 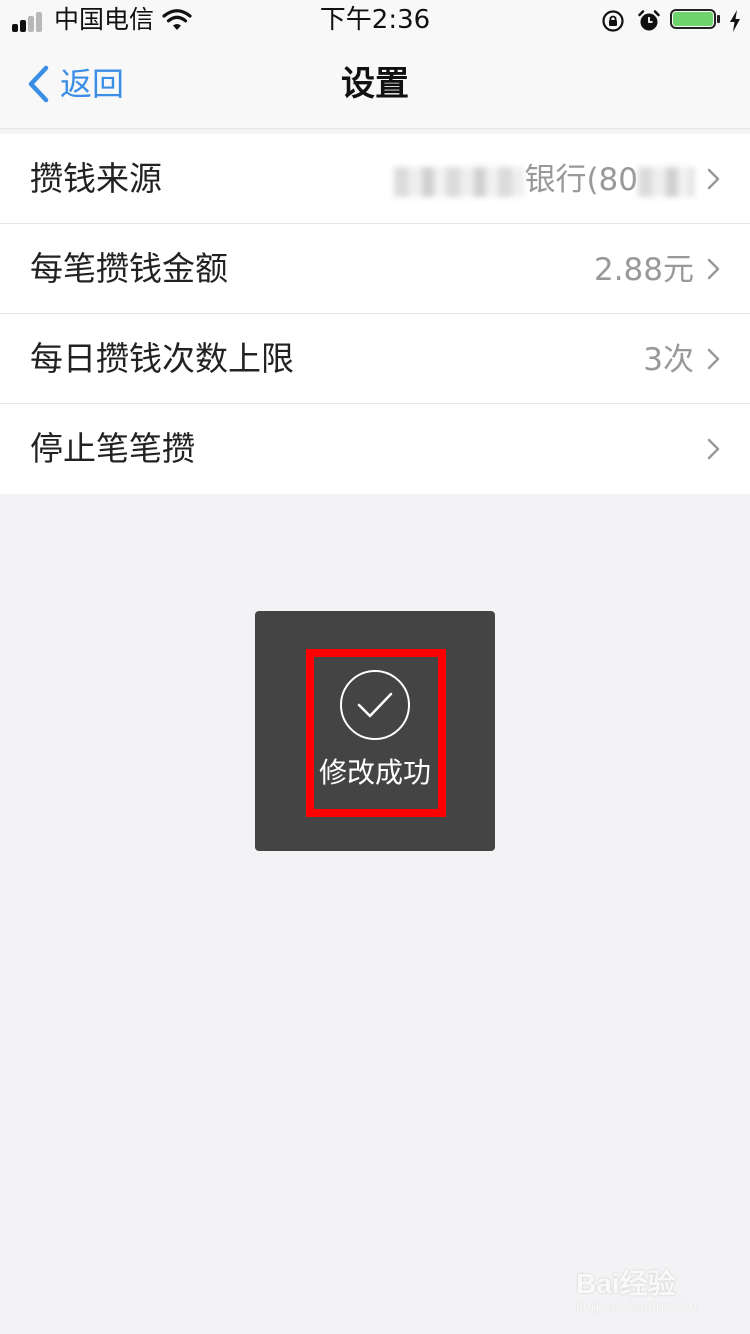 I want to click on page-title: 设置, so click(x=375, y=84).